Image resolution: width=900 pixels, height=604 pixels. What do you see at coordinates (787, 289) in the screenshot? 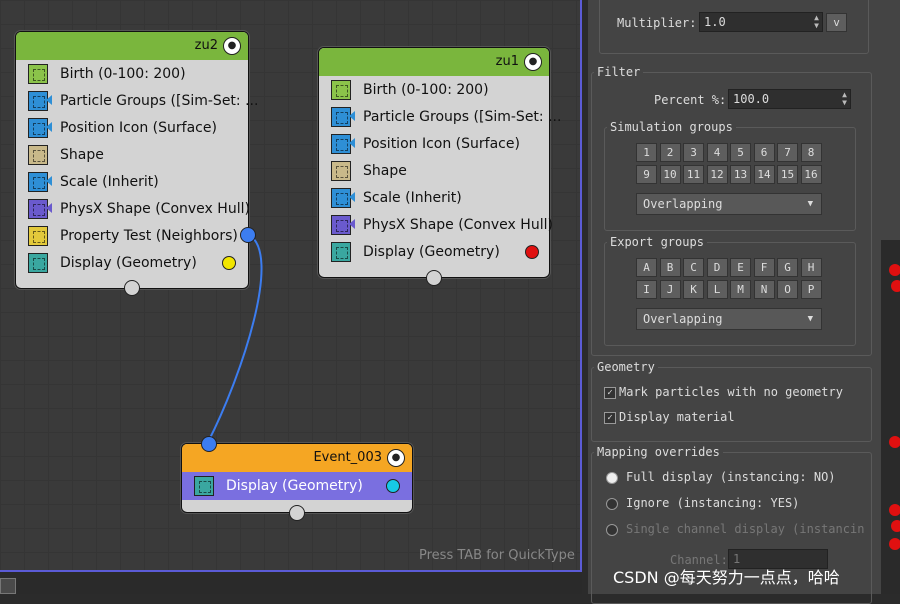
I see `export-group-button: O` at bounding box center [787, 289].